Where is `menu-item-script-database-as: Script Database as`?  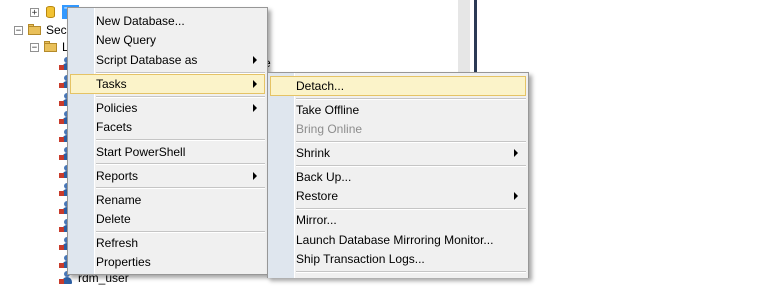 menu-item-script-database-as: Script Database as is located at coordinates (167, 60).